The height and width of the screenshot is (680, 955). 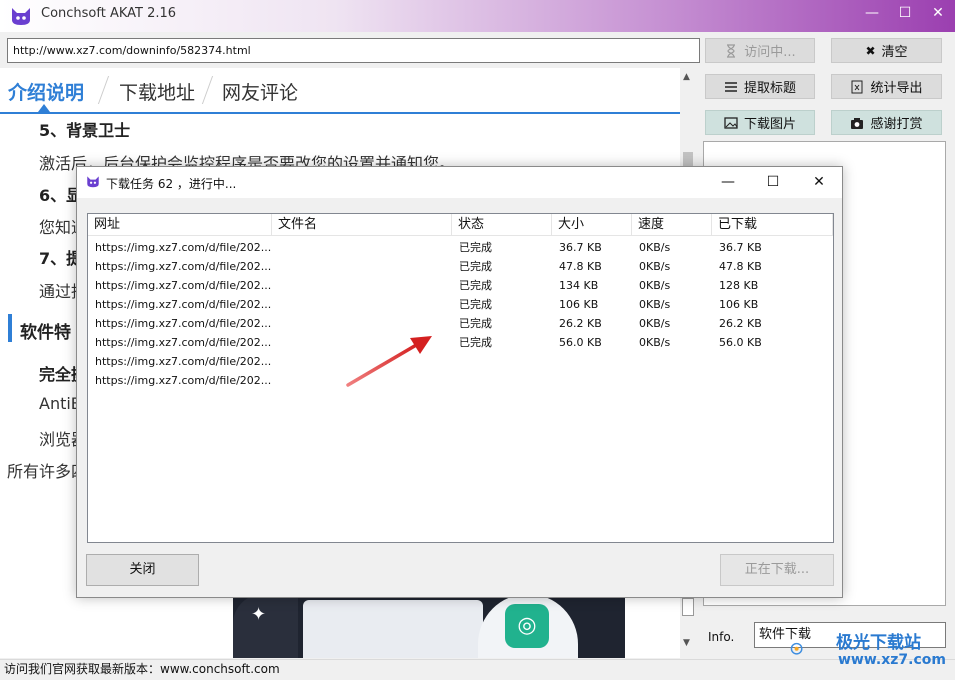 What do you see at coordinates (688, 607) in the screenshot?
I see `scroll-handle` at bounding box center [688, 607].